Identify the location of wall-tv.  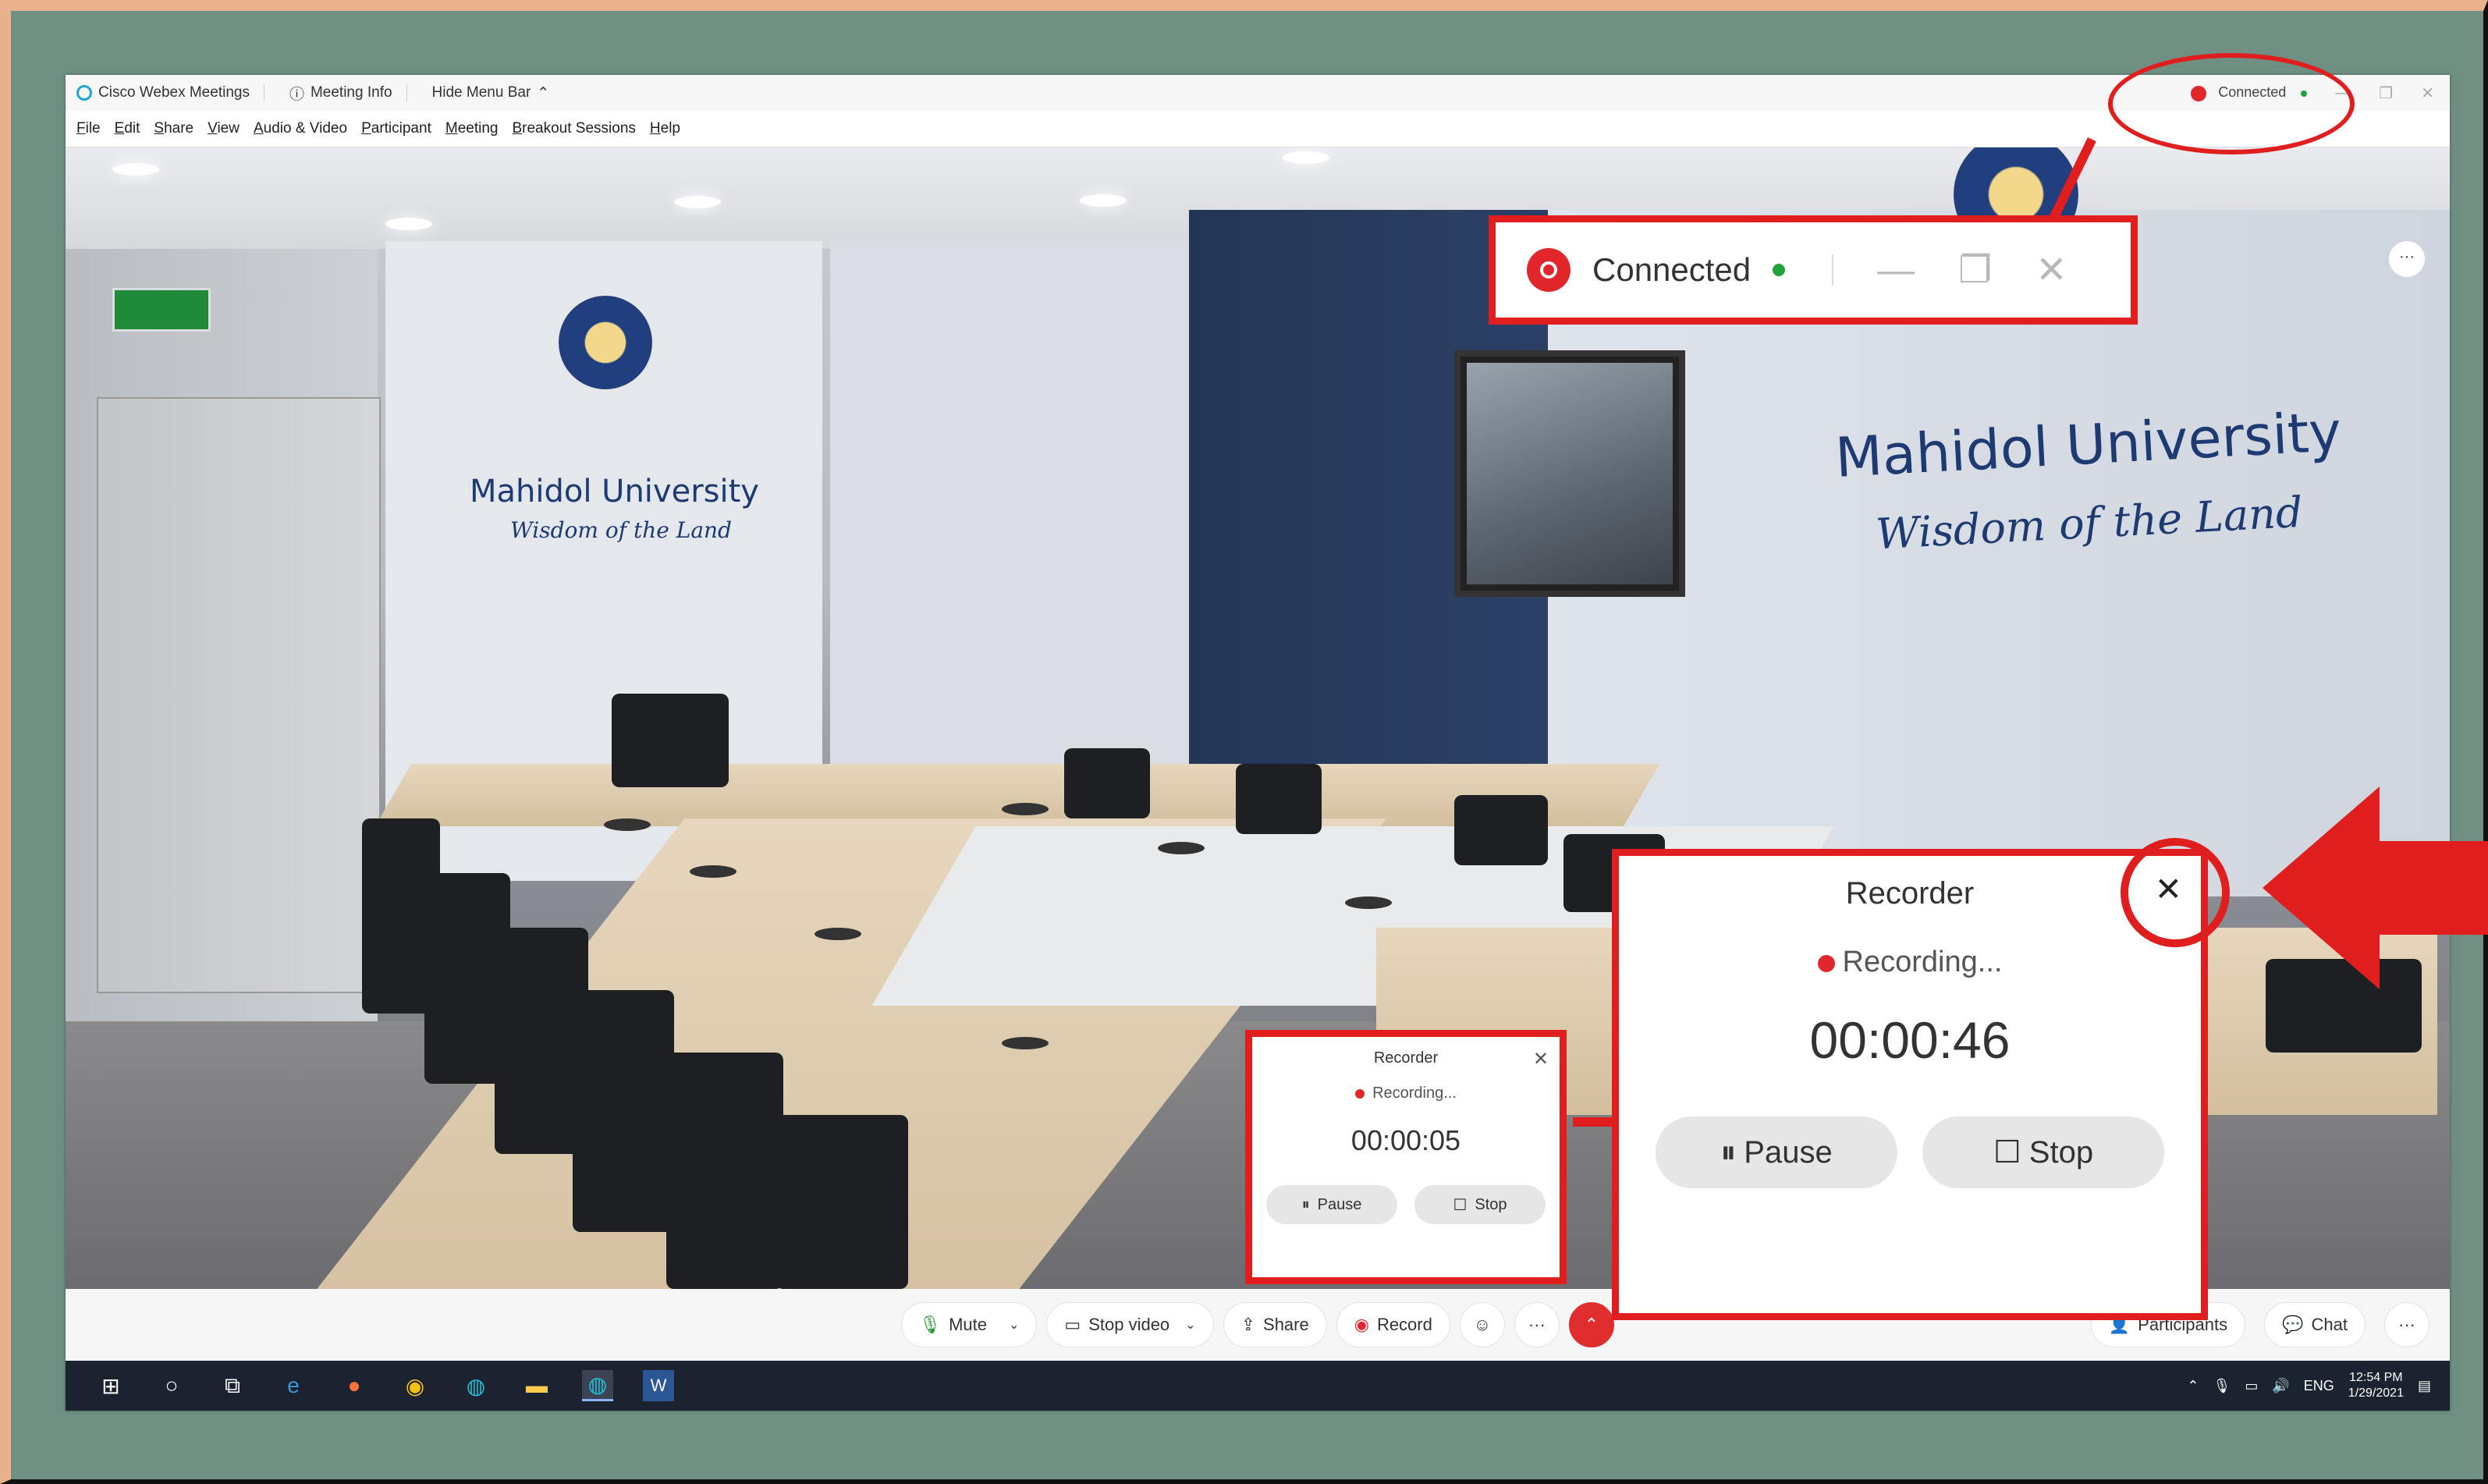
(1569, 473).